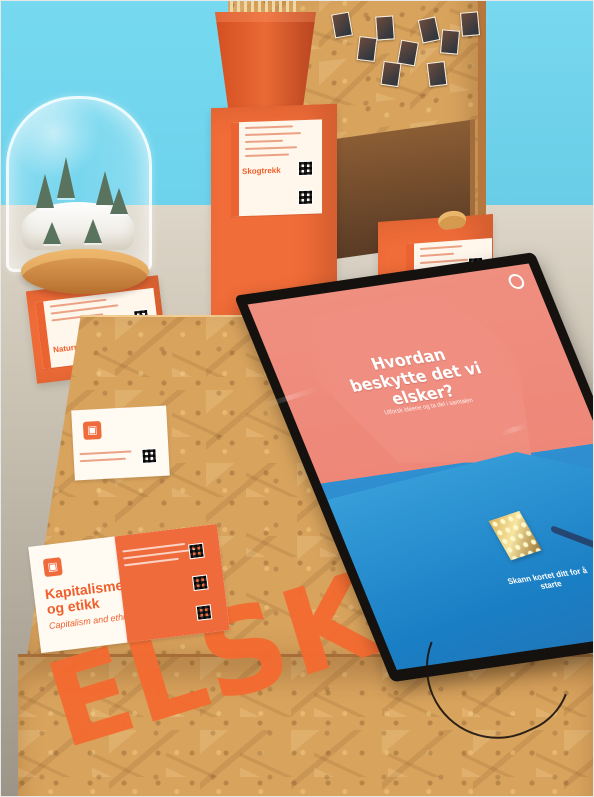  Describe the element at coordinates (172, 583) in the screenshot. I see `card-orange-section` at that location.